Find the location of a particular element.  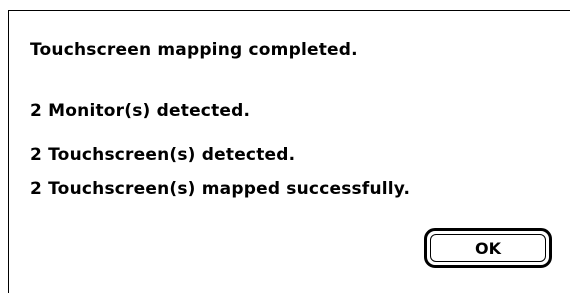

ok-button: OK is located at coordinates (488, 248).